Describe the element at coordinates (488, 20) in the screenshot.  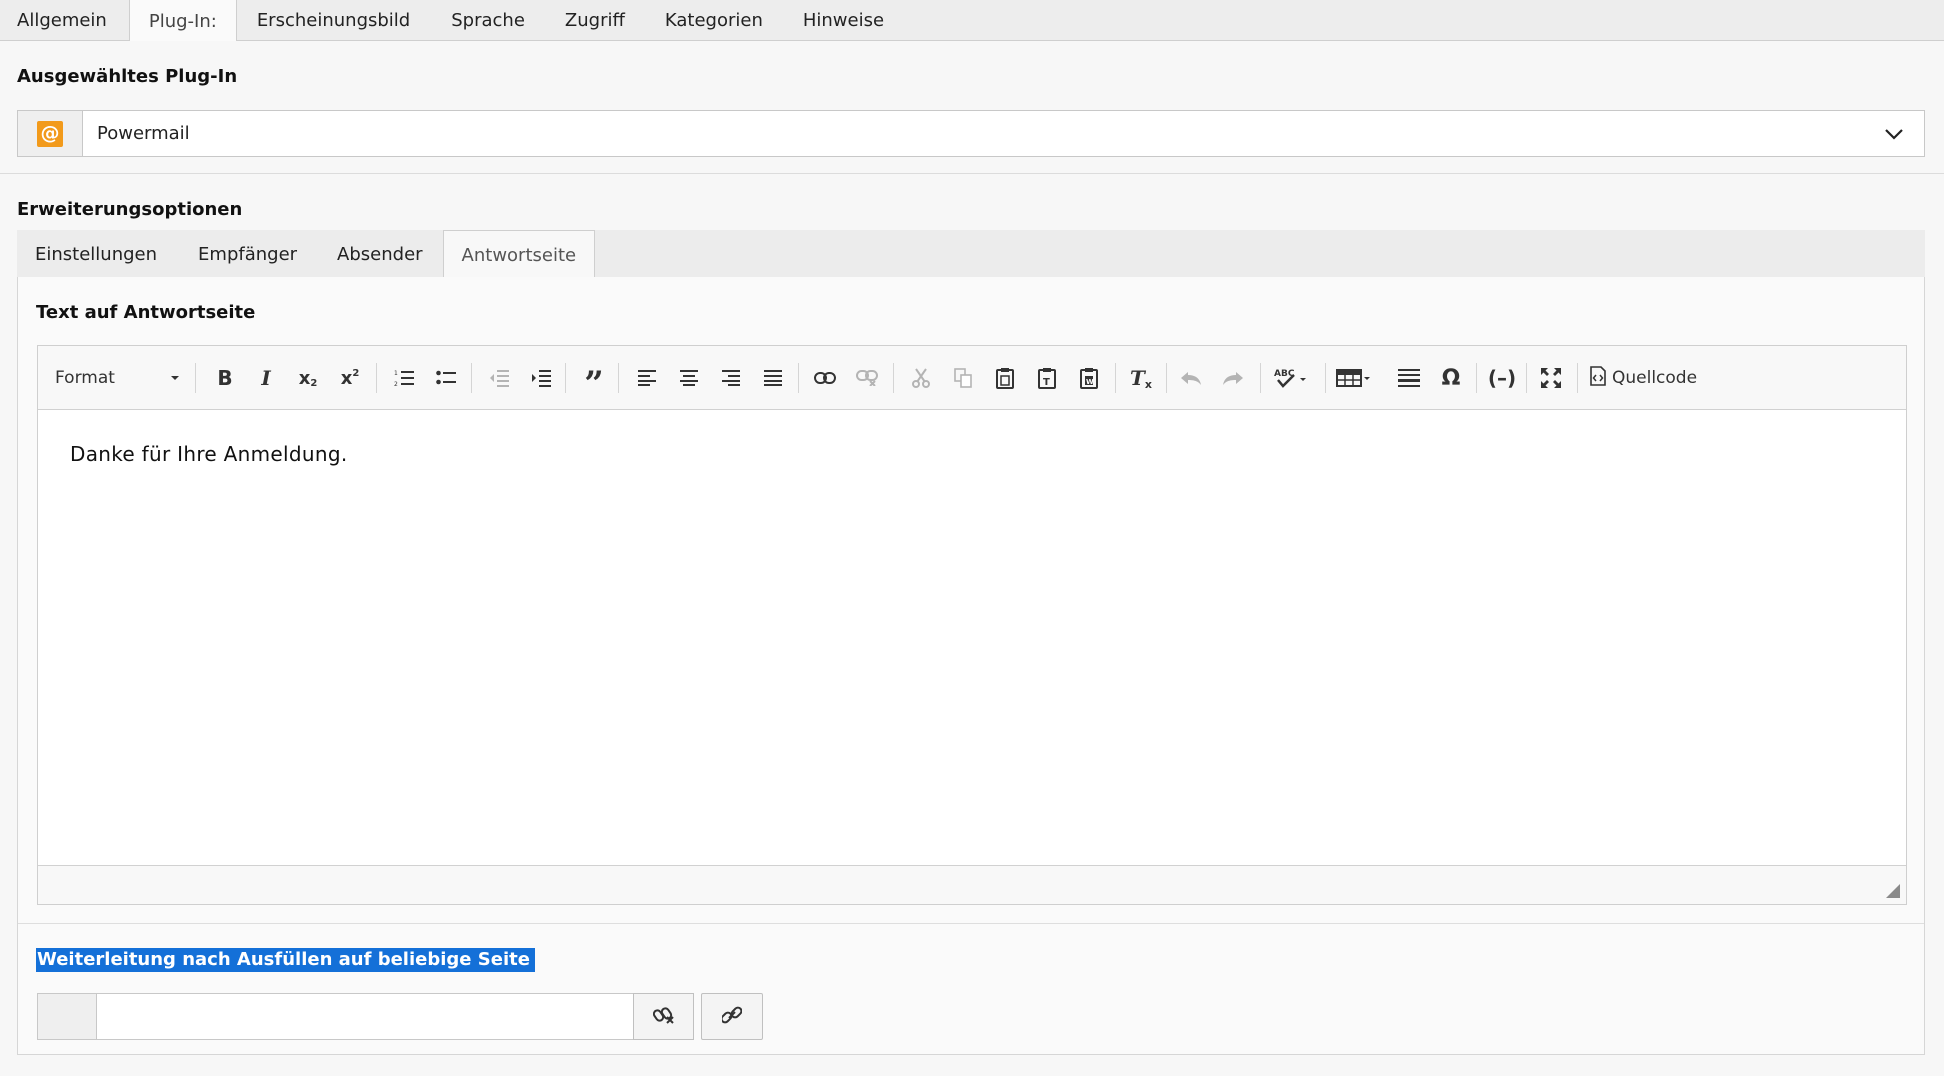
I see `tab-sprache: Sprache` at that location.